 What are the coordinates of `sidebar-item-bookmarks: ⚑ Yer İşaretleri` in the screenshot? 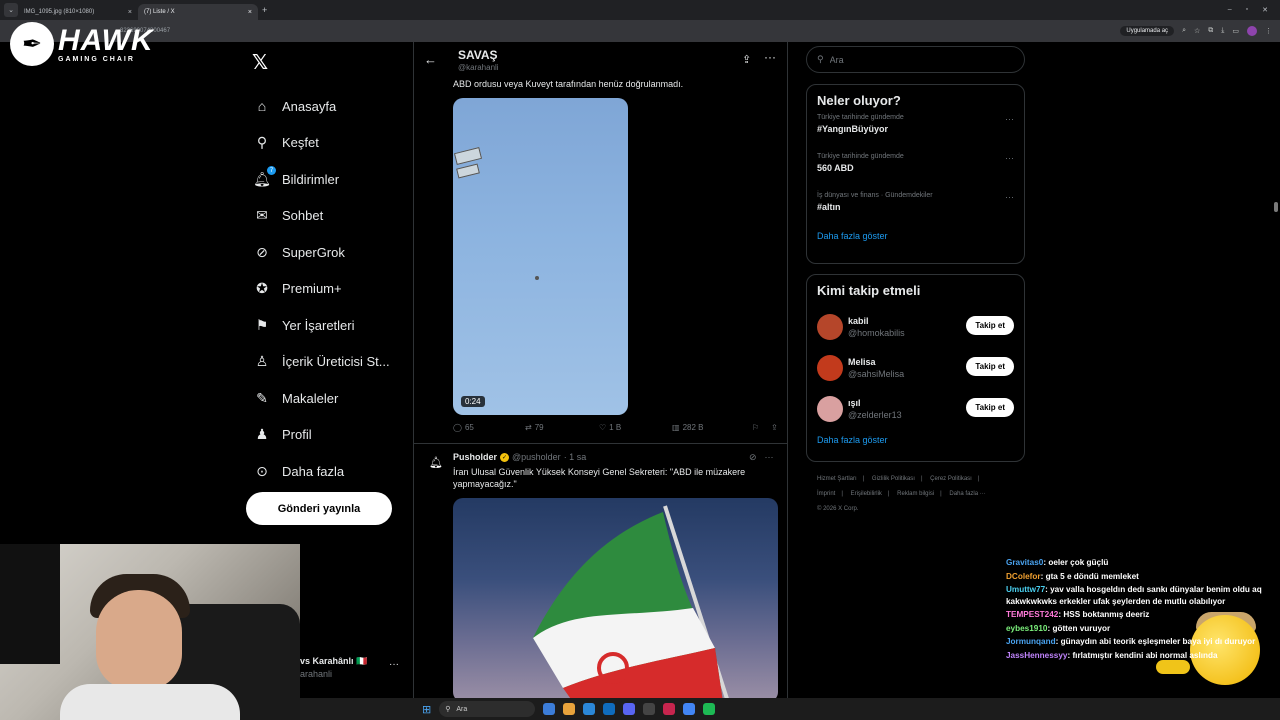 It's located at (322, 325).